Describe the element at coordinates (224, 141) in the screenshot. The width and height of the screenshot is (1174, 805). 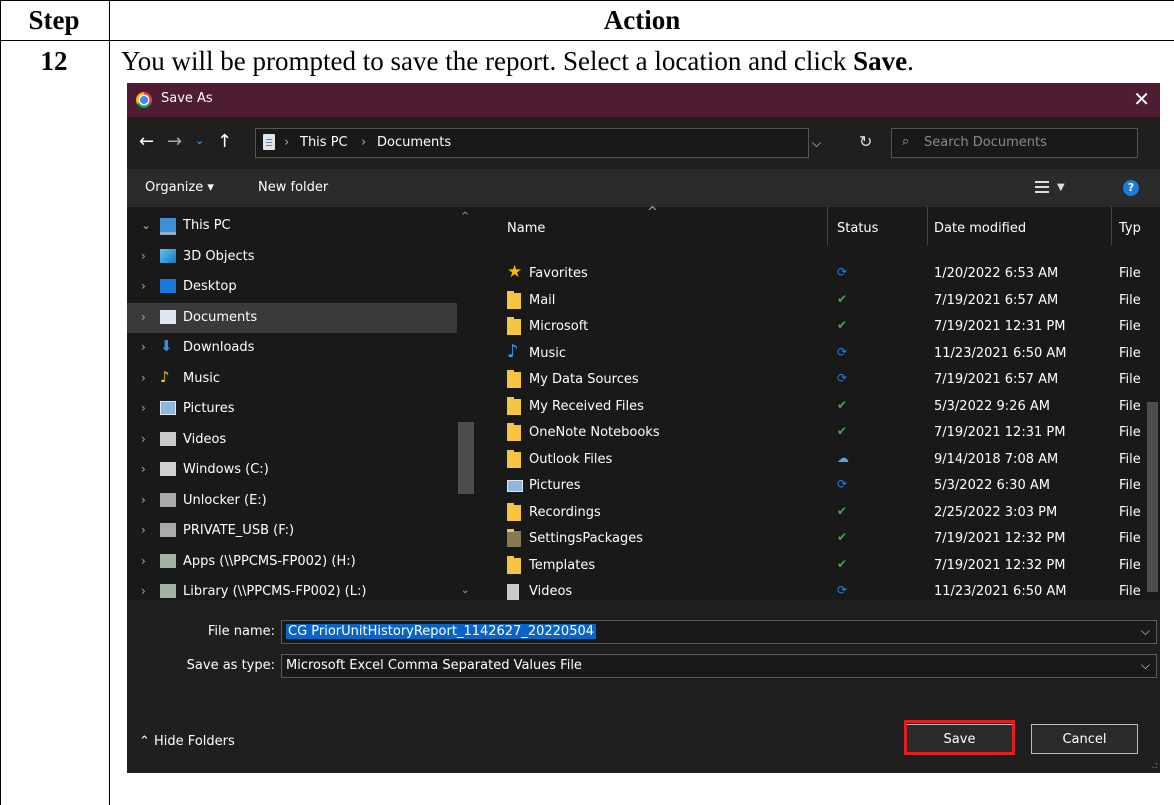
I see `up-arrow-icon: ↑` at that location.